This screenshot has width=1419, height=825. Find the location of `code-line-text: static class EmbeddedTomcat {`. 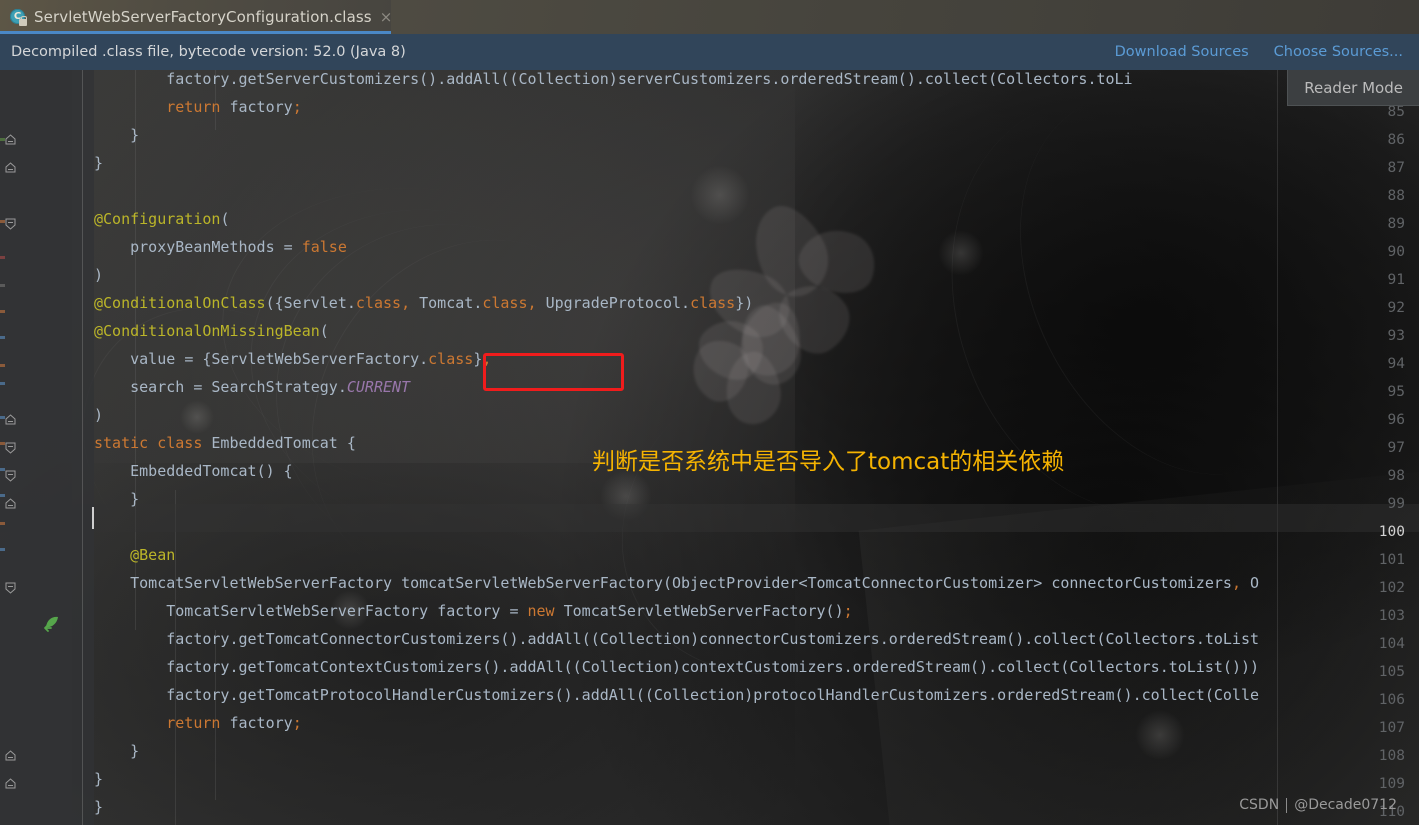

code-line-text: static class EmbeddedTomcat { is located at coordinates (225, 443).